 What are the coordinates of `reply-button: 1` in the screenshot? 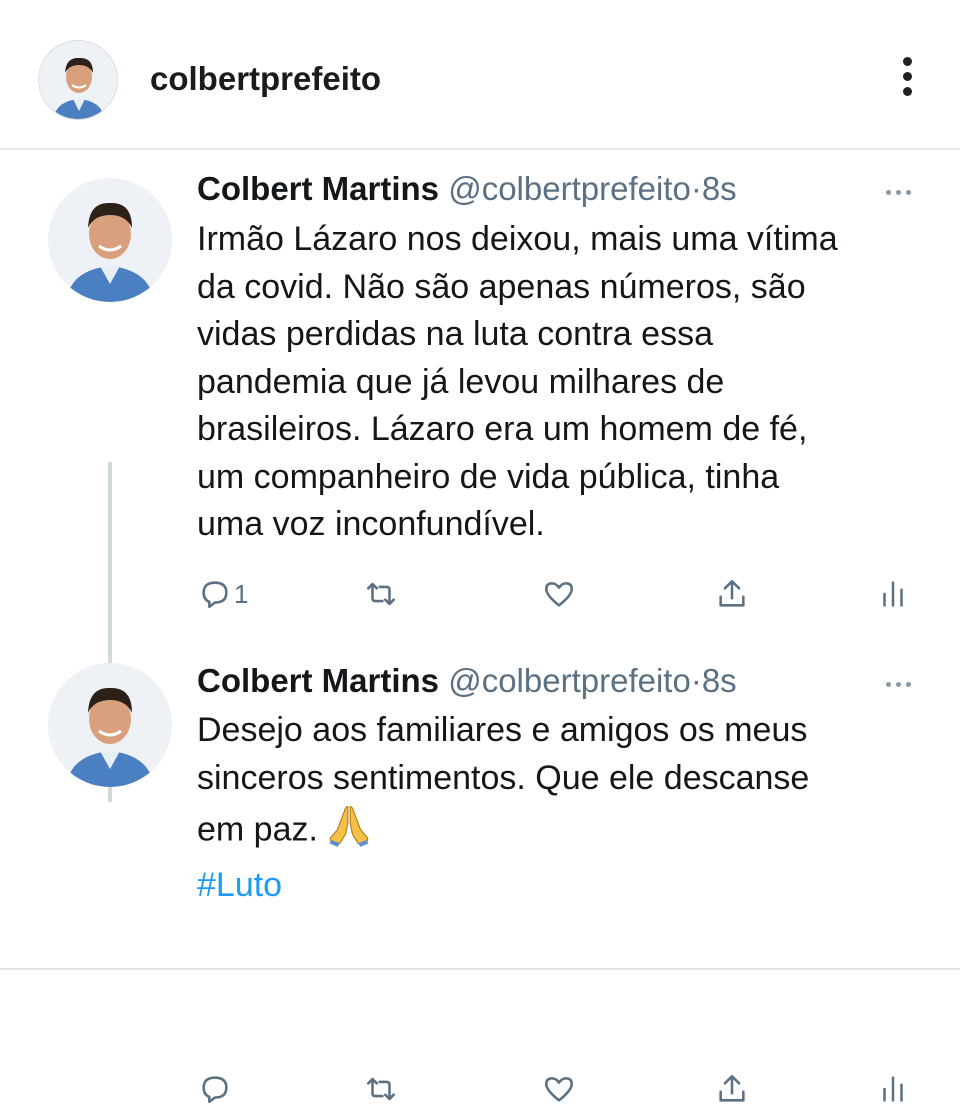 It's located at (223, 594).